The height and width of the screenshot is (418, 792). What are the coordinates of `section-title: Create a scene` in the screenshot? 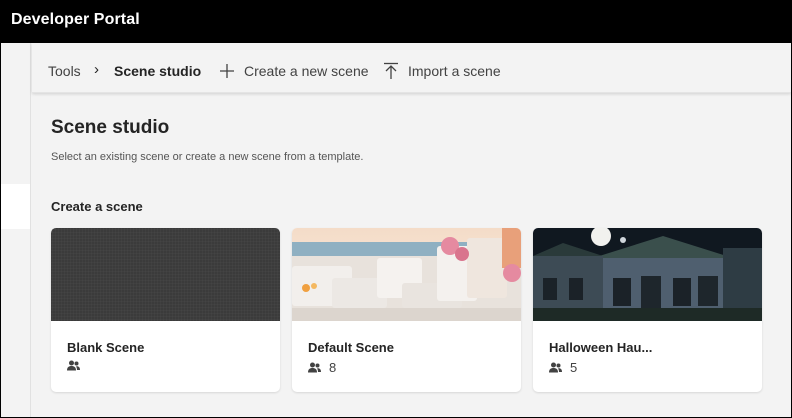 It's located at (97, 206).